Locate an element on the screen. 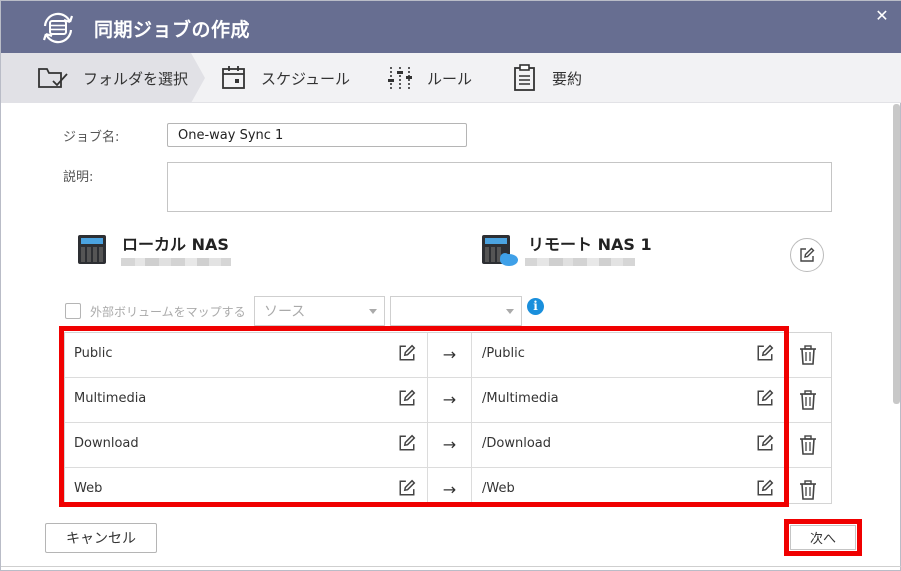  info-icon: i is located at coordinates (535, 306).